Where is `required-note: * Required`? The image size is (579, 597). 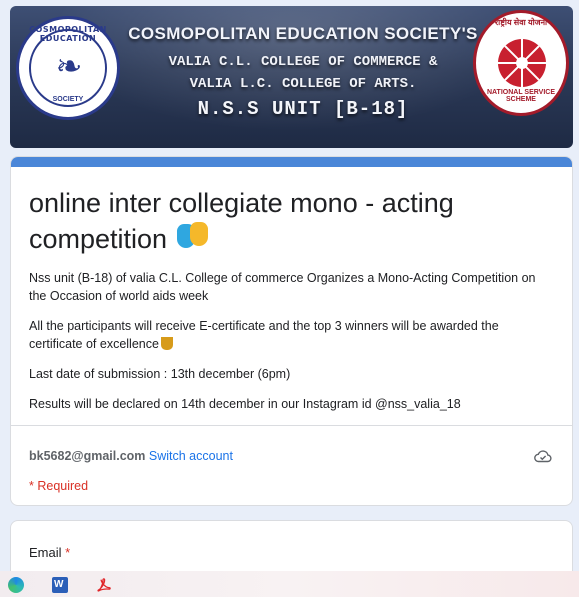 required-note: * Required is located at coordinates (59, 486).